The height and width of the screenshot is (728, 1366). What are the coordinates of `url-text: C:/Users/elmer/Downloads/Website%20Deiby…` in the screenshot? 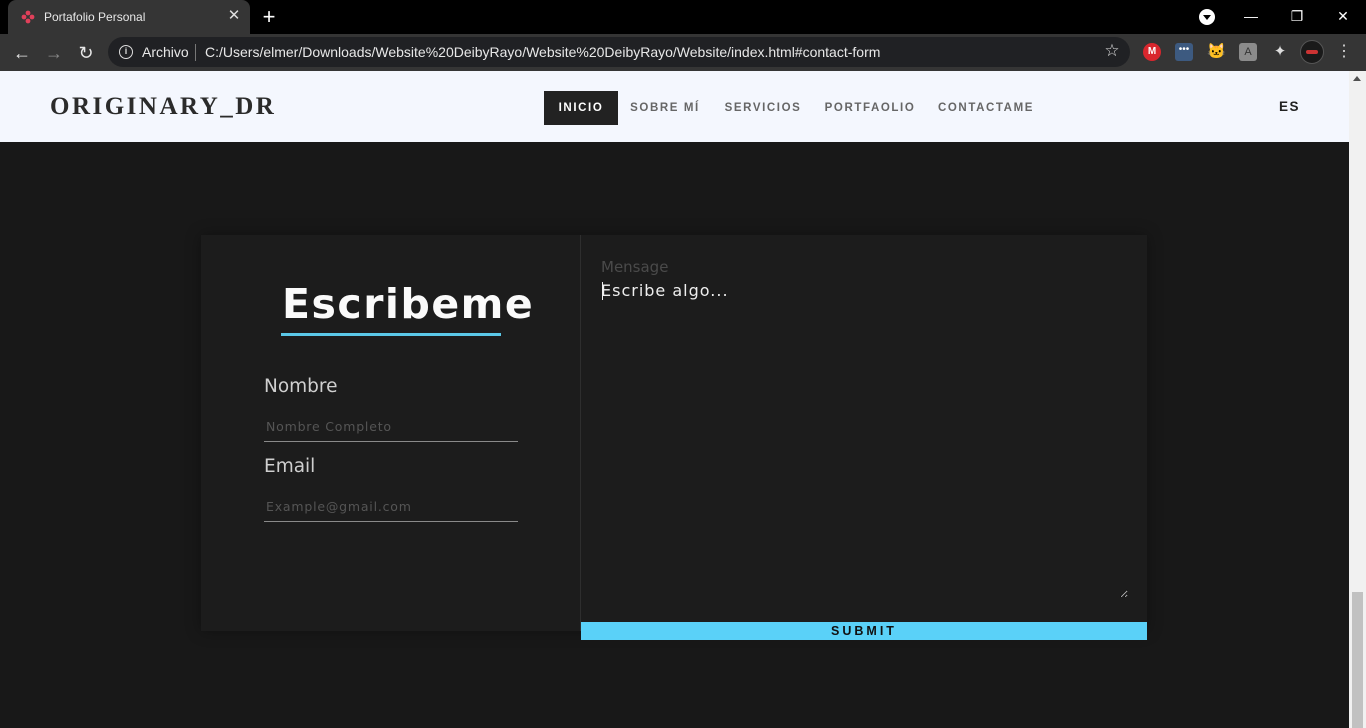 It's located at (542, 52).